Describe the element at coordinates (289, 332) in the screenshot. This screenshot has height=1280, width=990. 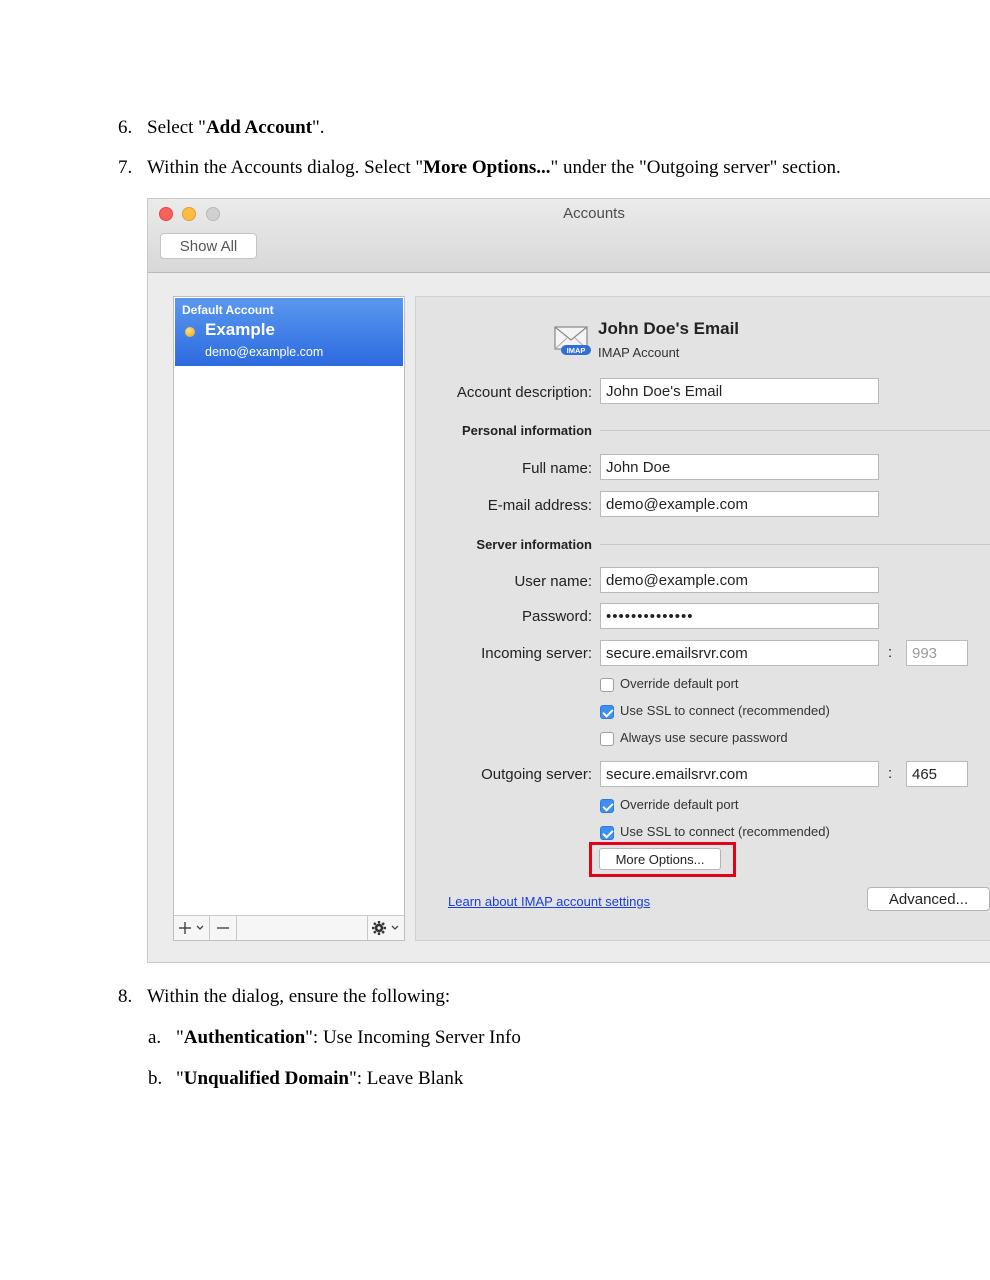
I see `account-list-item: Default Account Example demo@example.com` at that location.